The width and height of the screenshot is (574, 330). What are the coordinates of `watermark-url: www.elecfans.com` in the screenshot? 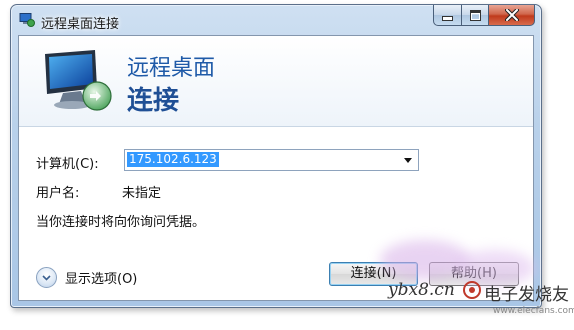 It's located at (533, 311).